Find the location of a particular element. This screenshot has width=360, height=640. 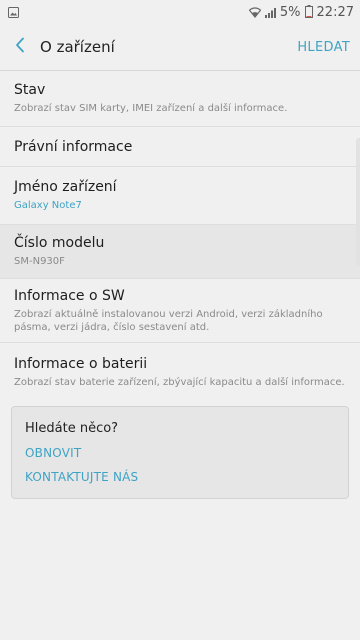

list-item-title: Jméno zařízení is located at coordinates (65, 187).